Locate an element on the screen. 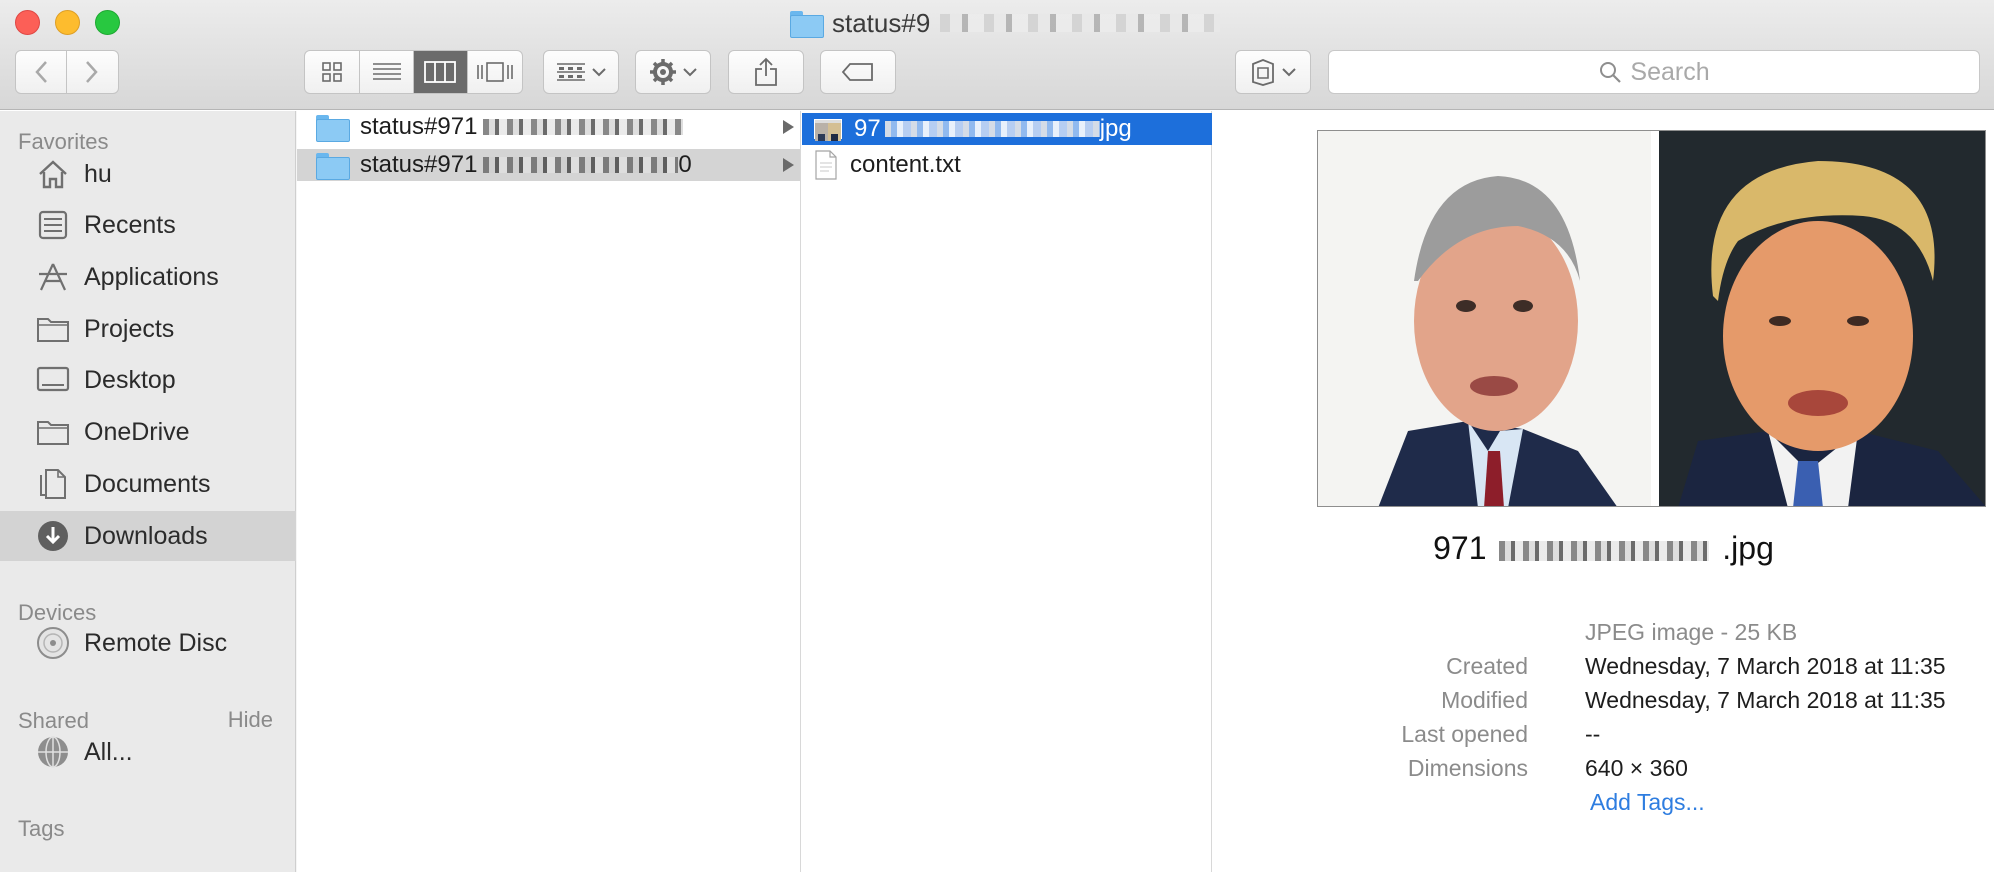 Image resolution: width=1994 pixels, height=872 pixels. action-button is located at coordinates (673, 72).